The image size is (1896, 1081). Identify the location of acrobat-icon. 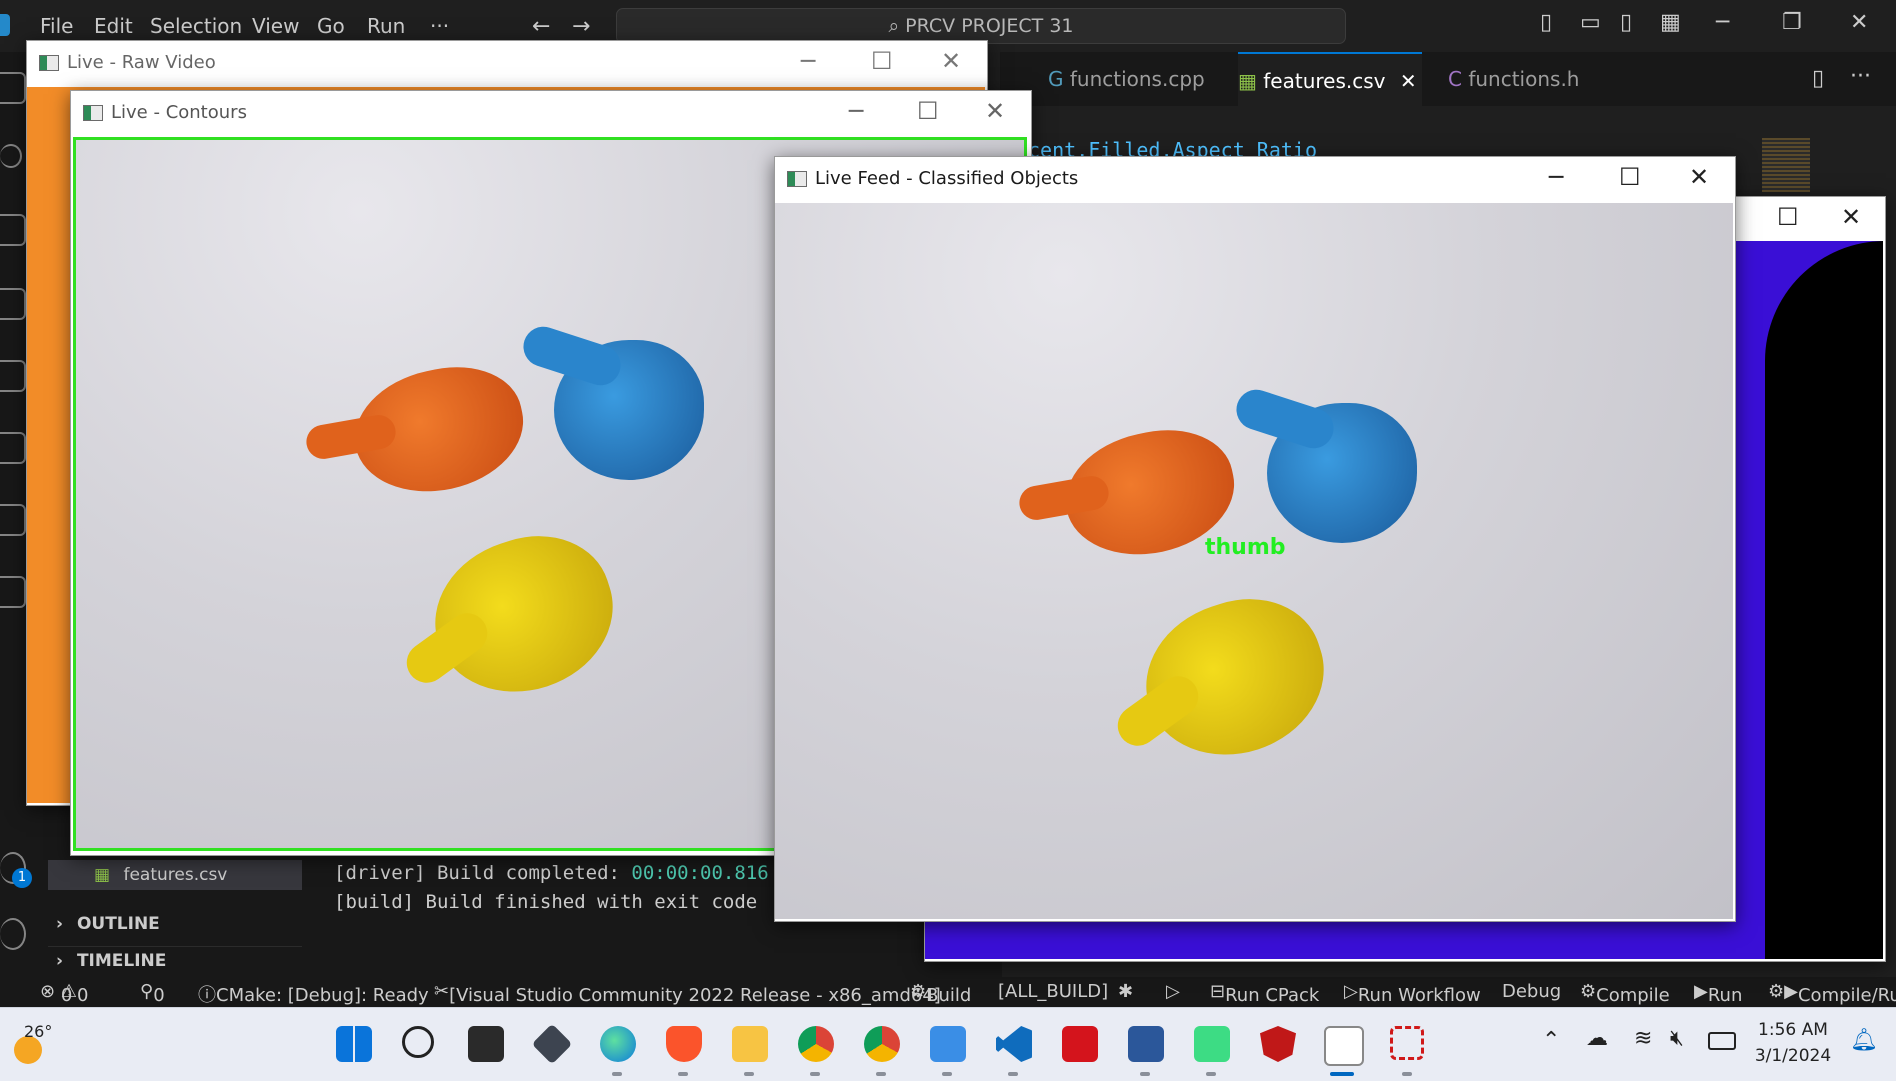
(1080, 1044).